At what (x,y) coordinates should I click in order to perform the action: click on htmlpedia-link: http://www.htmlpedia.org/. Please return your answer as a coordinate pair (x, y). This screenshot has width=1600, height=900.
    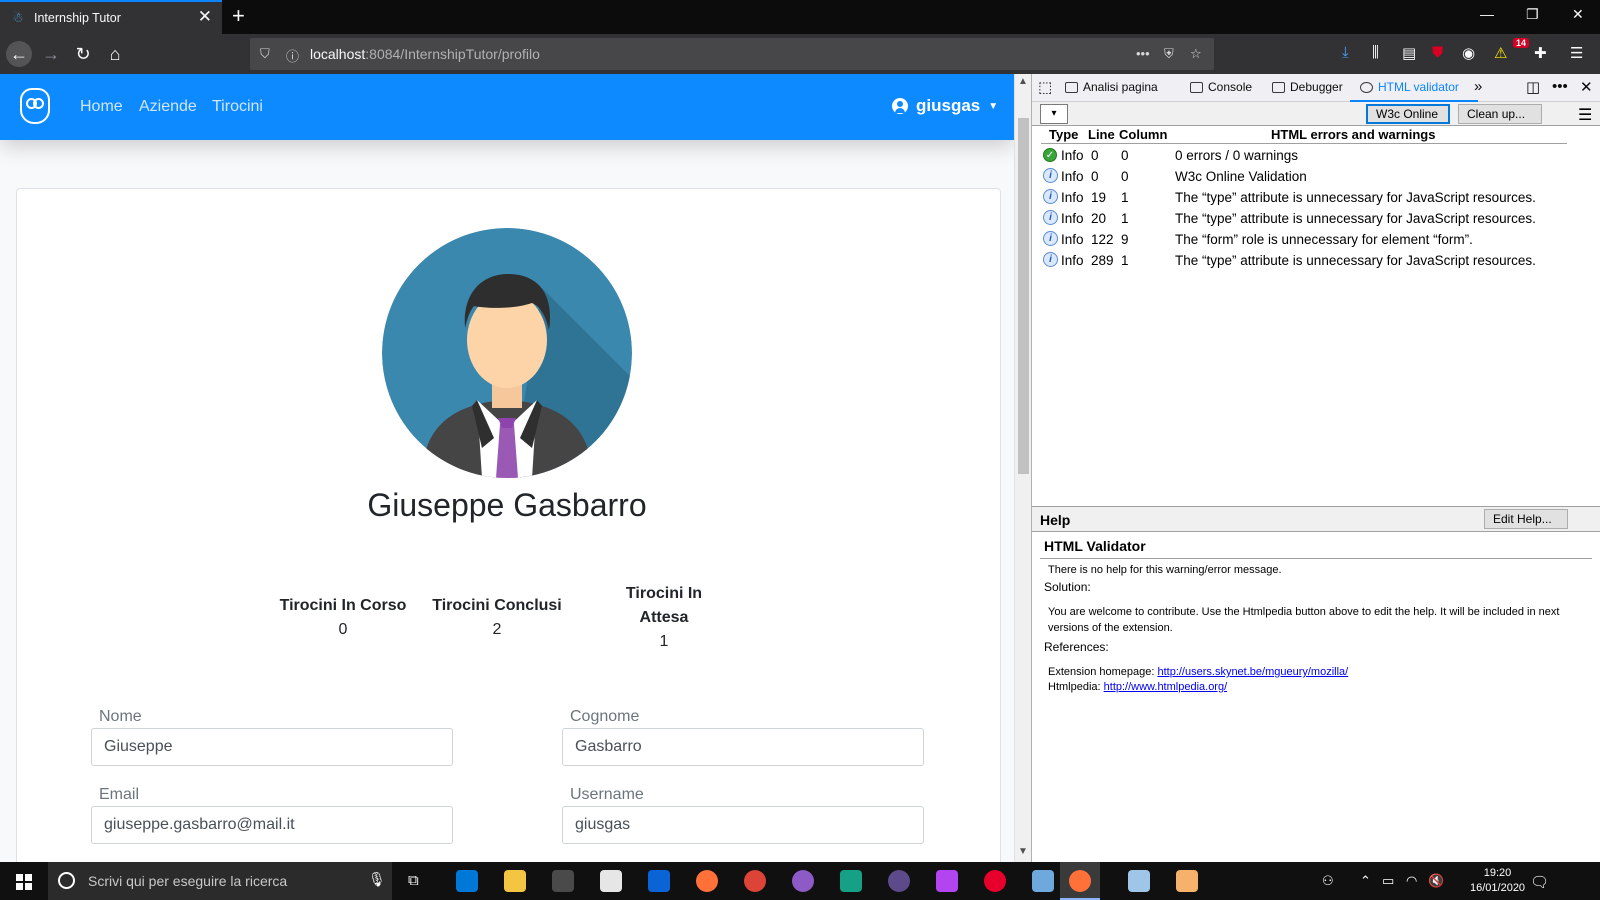
    Looking at the image, I should click on (1166, 687).